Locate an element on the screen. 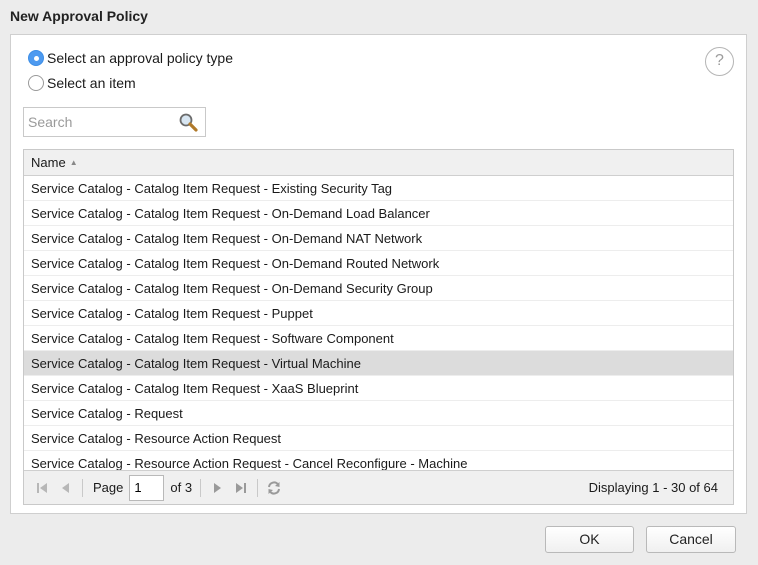  cancel-button: Cancel is located at coordinates (691, 539).